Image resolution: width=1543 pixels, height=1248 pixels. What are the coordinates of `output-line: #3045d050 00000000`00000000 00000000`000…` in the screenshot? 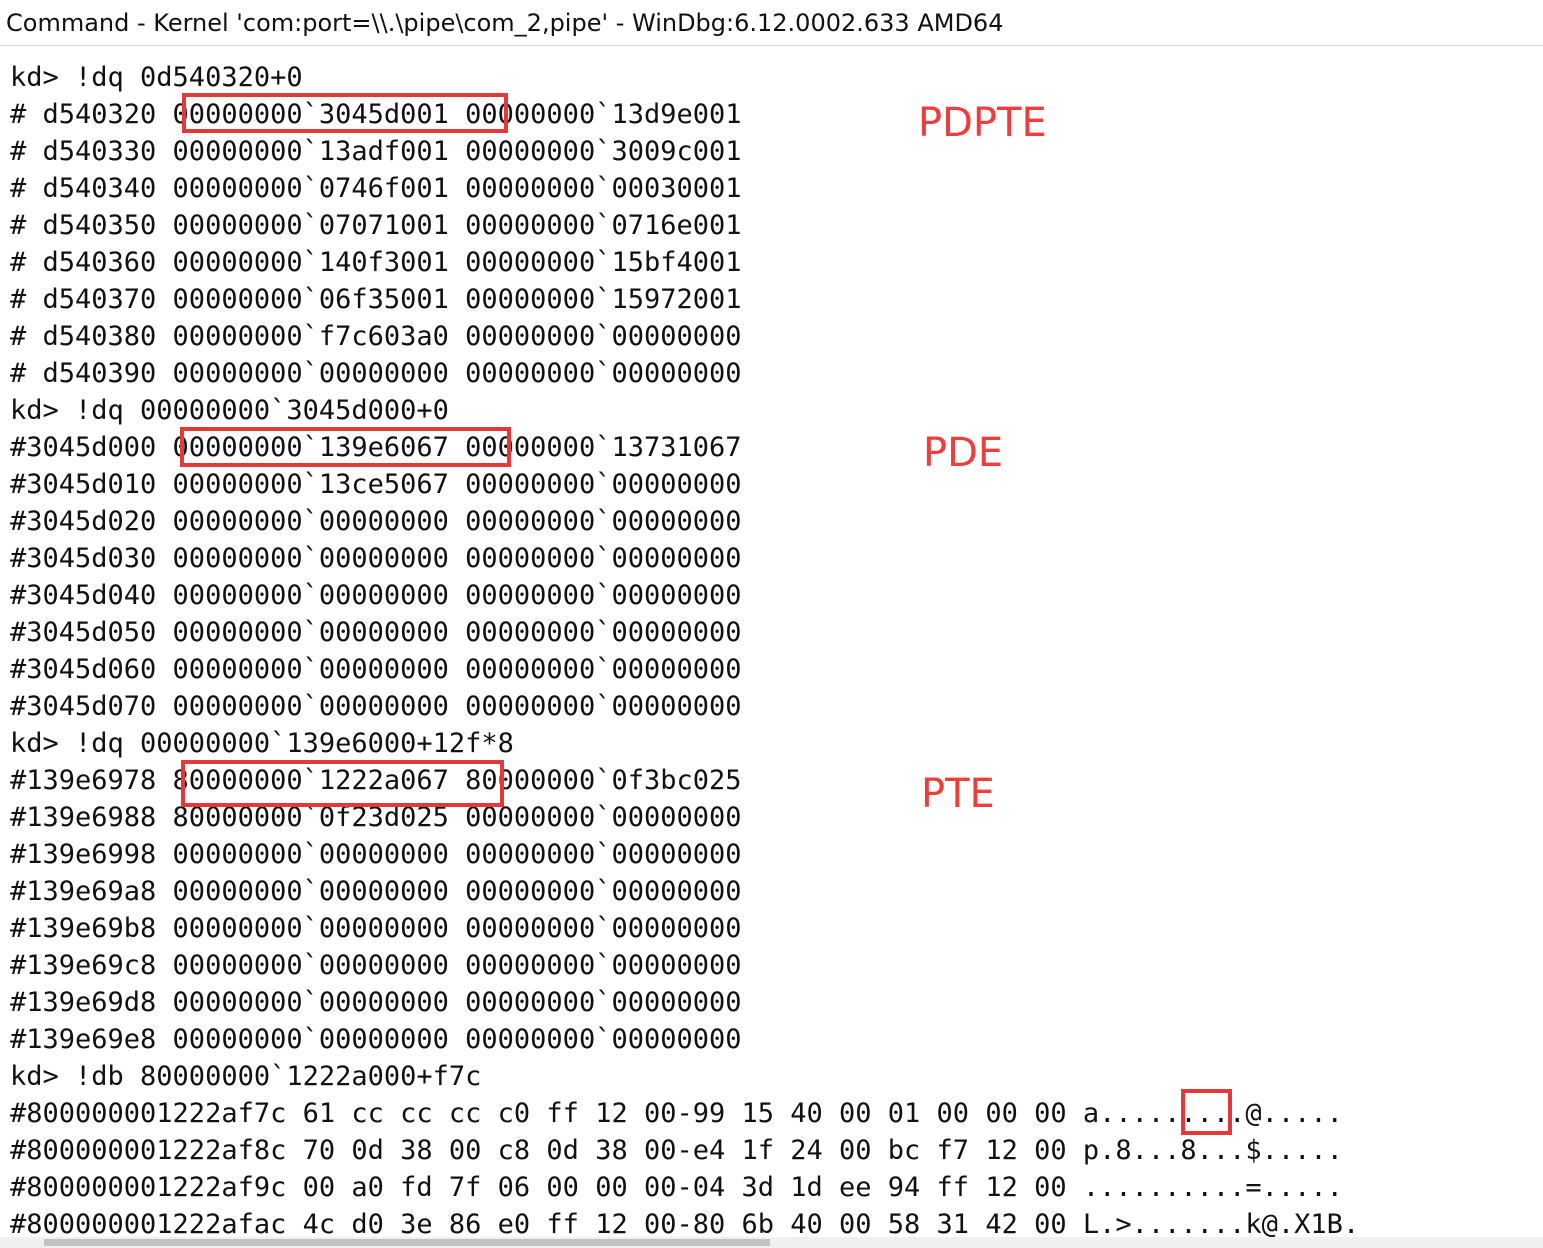 It's located at (376, 632).